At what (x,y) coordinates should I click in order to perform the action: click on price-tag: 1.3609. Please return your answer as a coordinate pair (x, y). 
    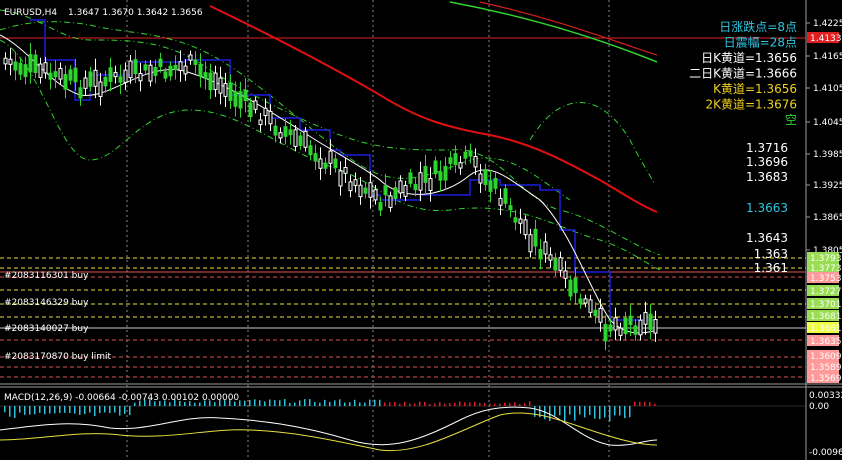
    Looking at the image, I should click on (824, 356).